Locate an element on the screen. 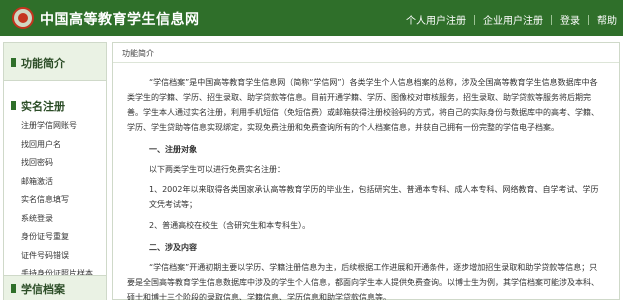  main-panel-title: 功能简介 is located at coordinates (138, 53).